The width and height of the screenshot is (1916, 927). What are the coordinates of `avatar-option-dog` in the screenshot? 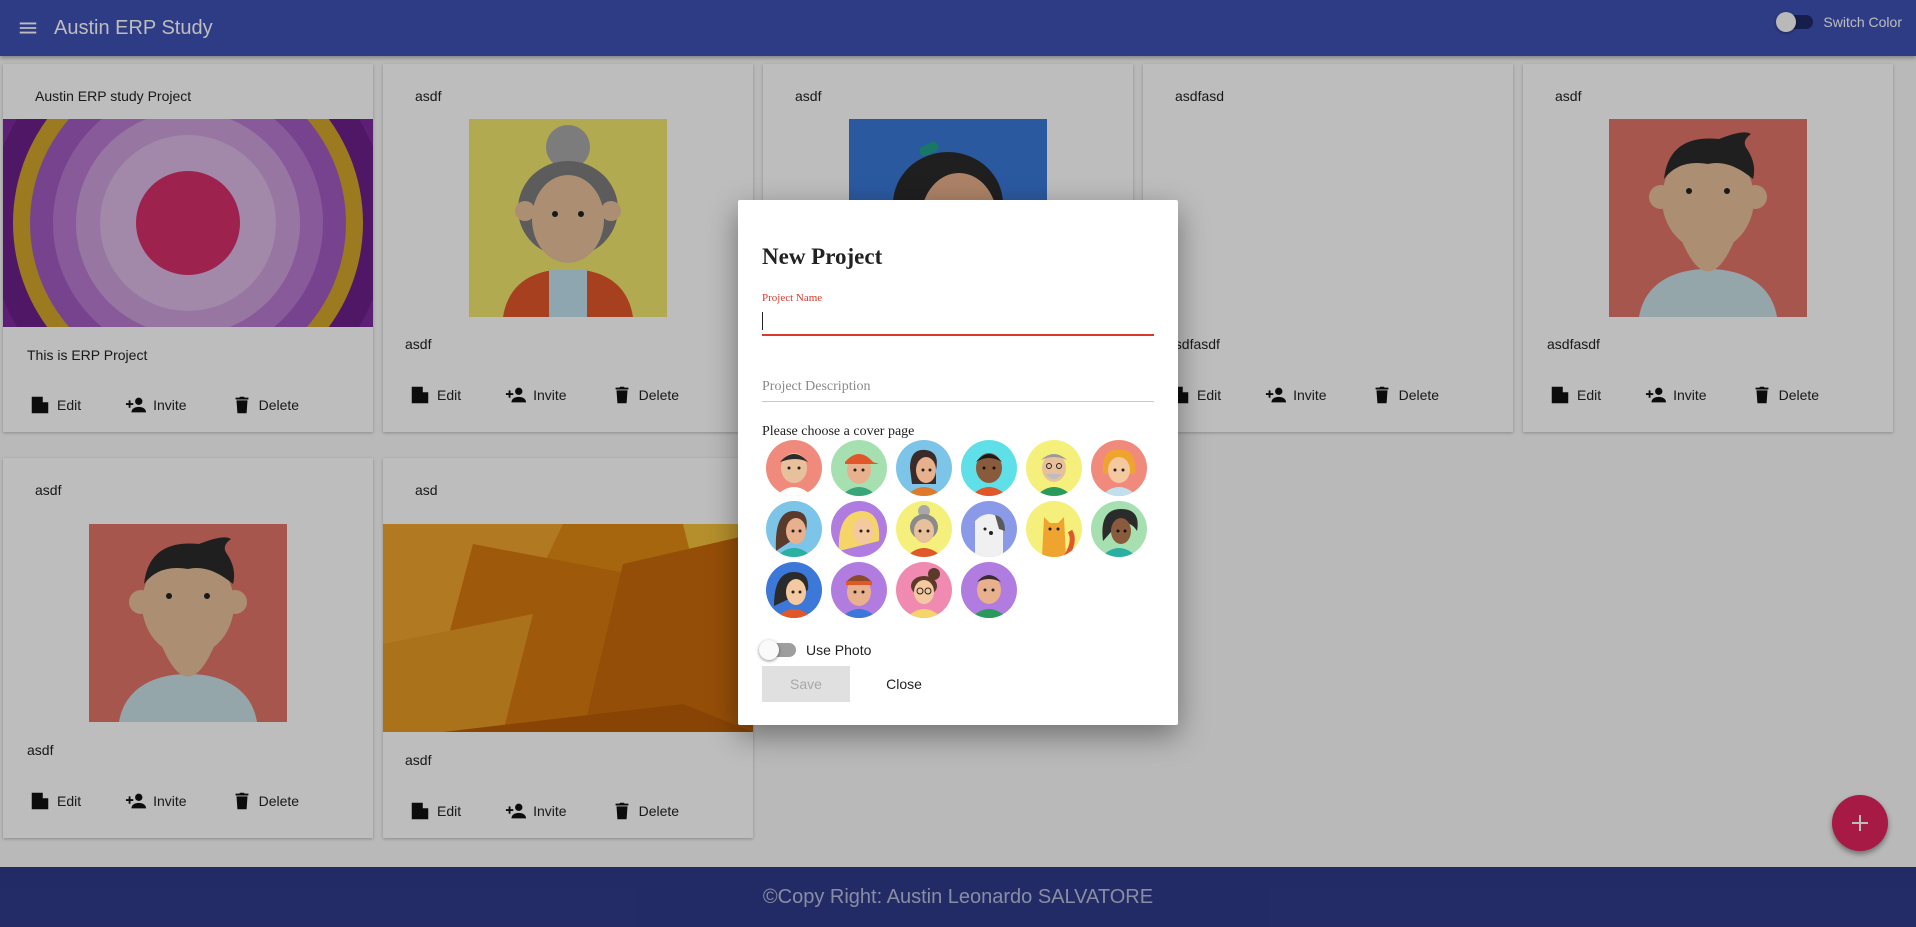 It's located at (989, 529).